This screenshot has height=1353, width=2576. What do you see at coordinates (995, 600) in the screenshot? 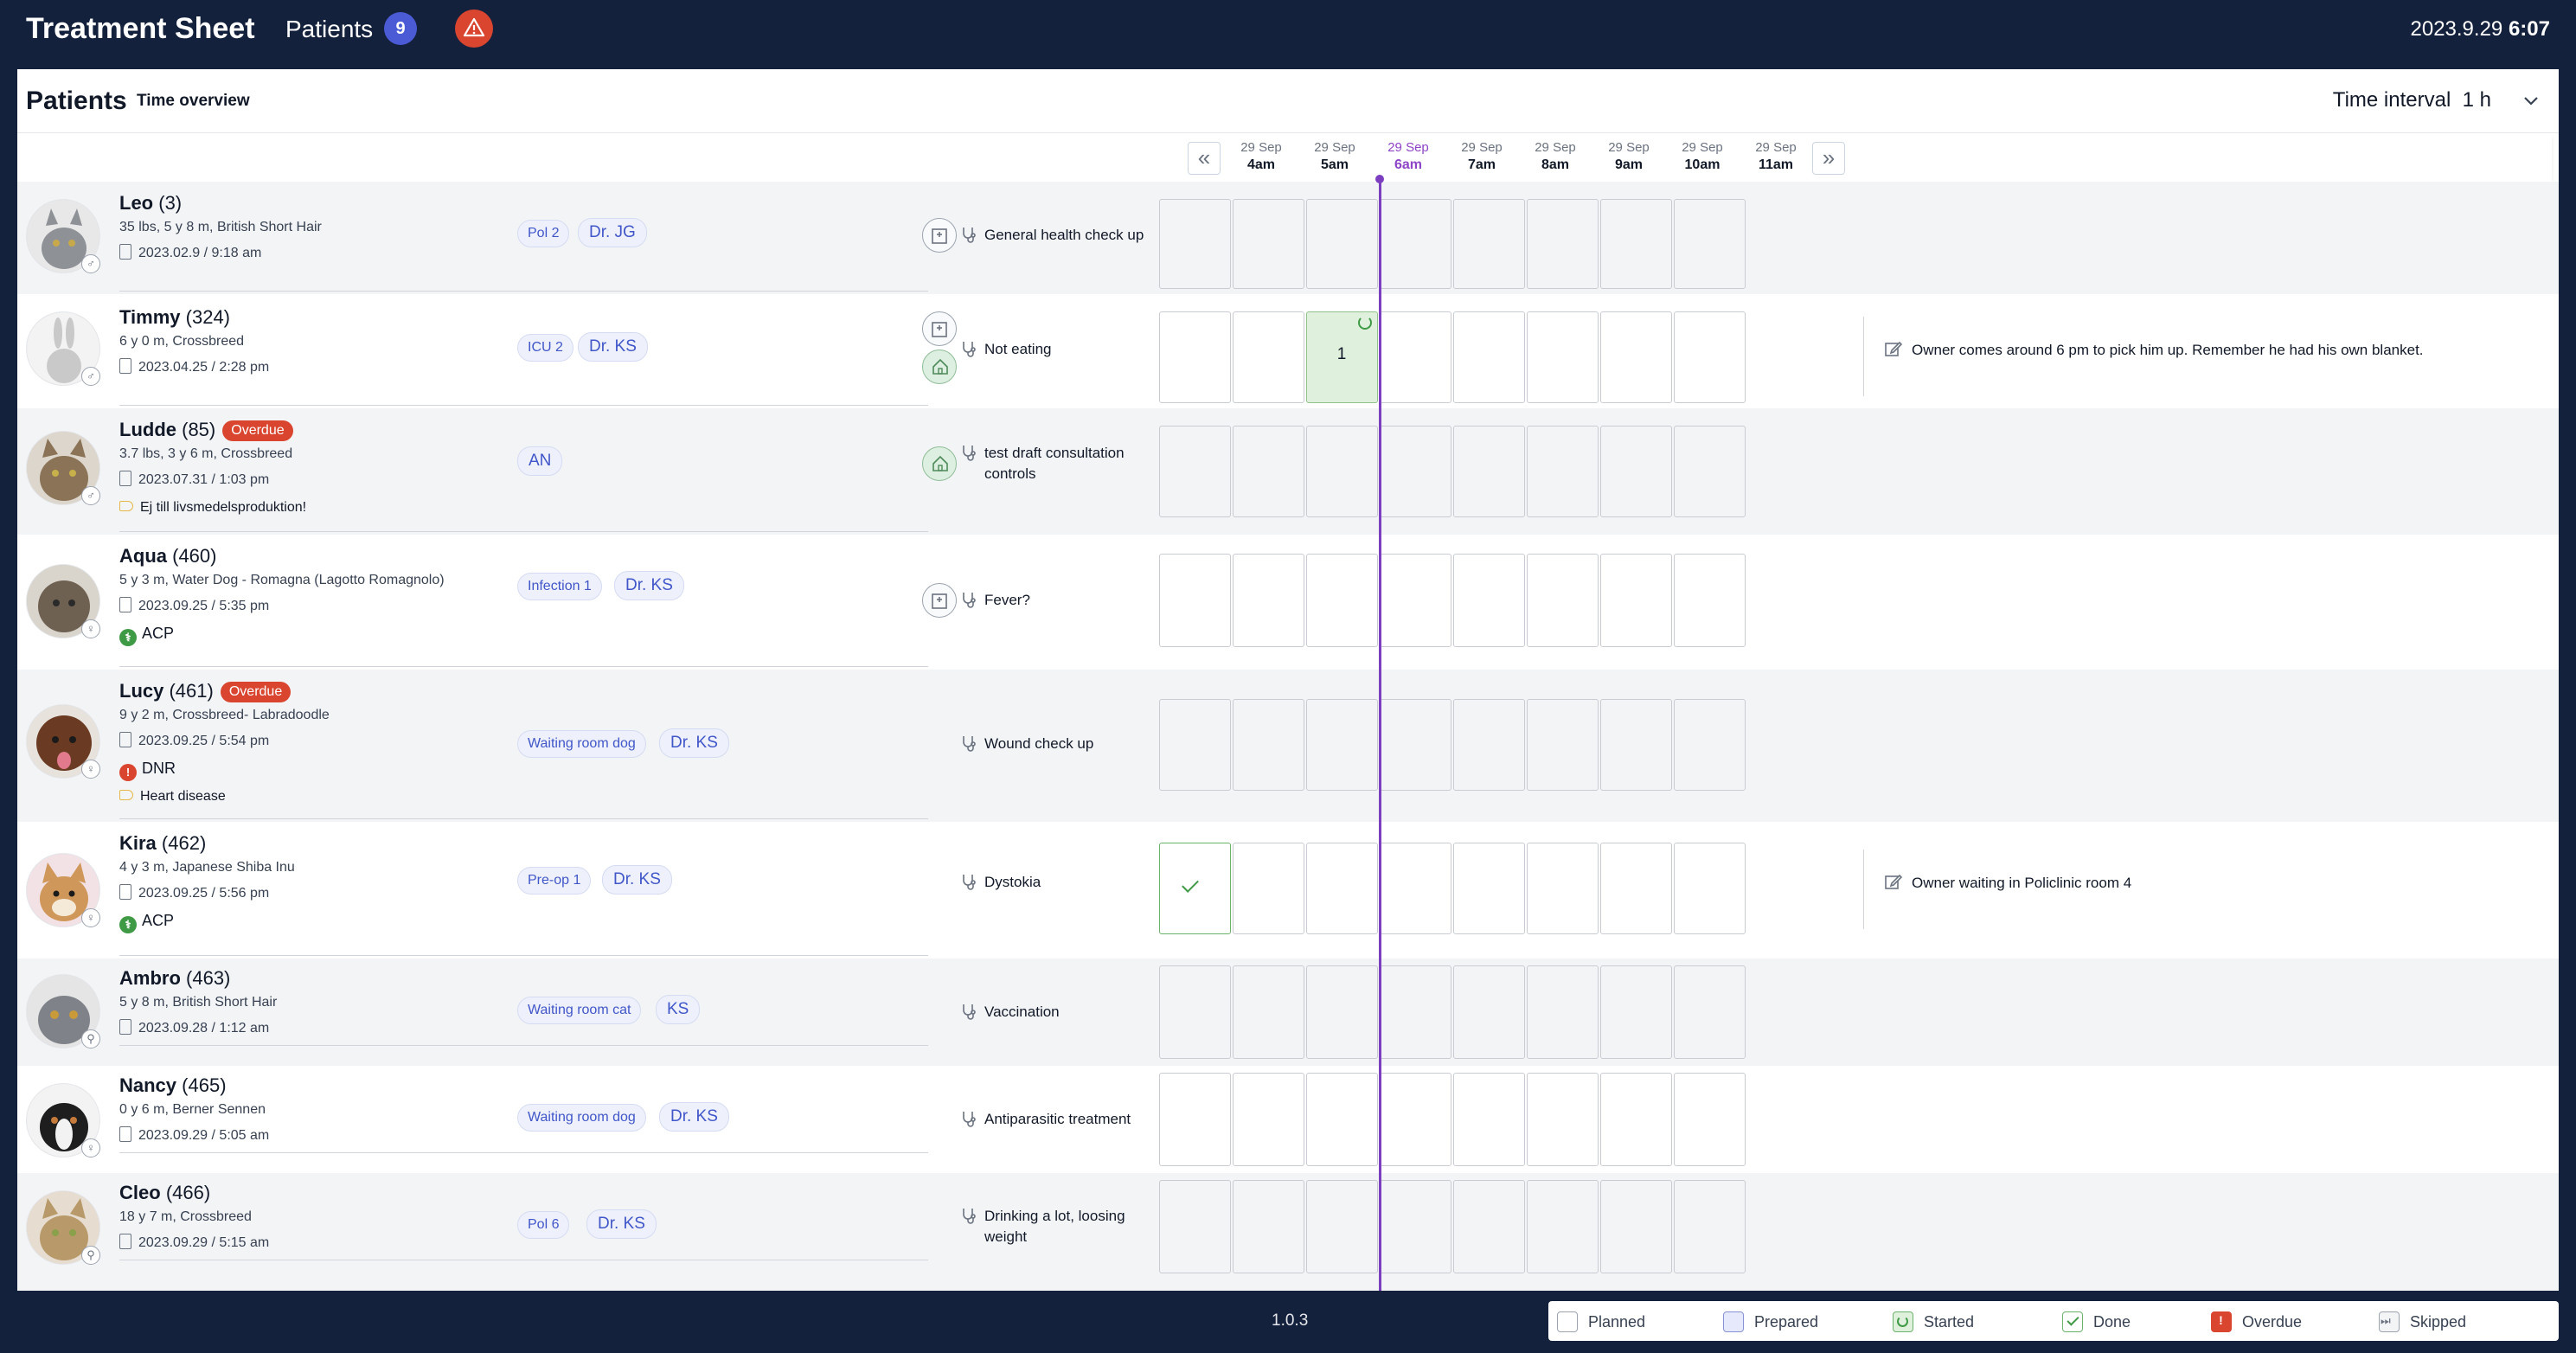
I see `task-label: Fever?` at bounding box center [995, 600].